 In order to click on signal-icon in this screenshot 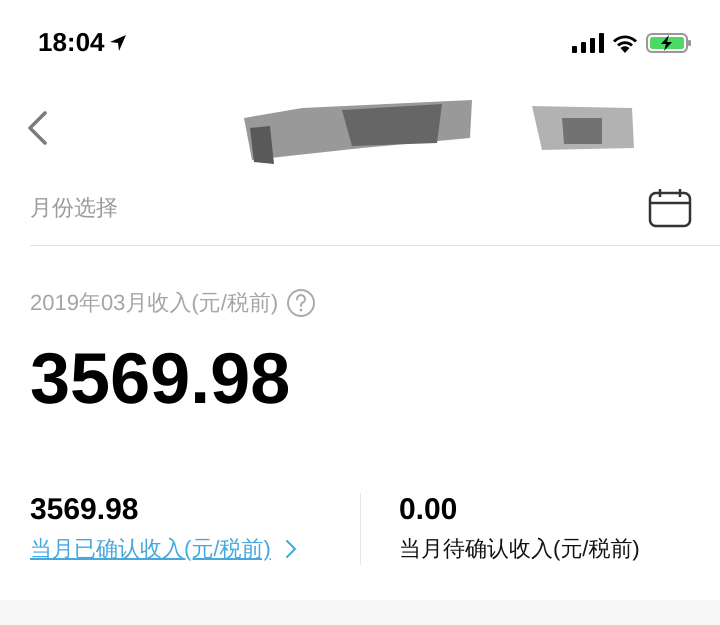, I will do `click(588, 42)`.